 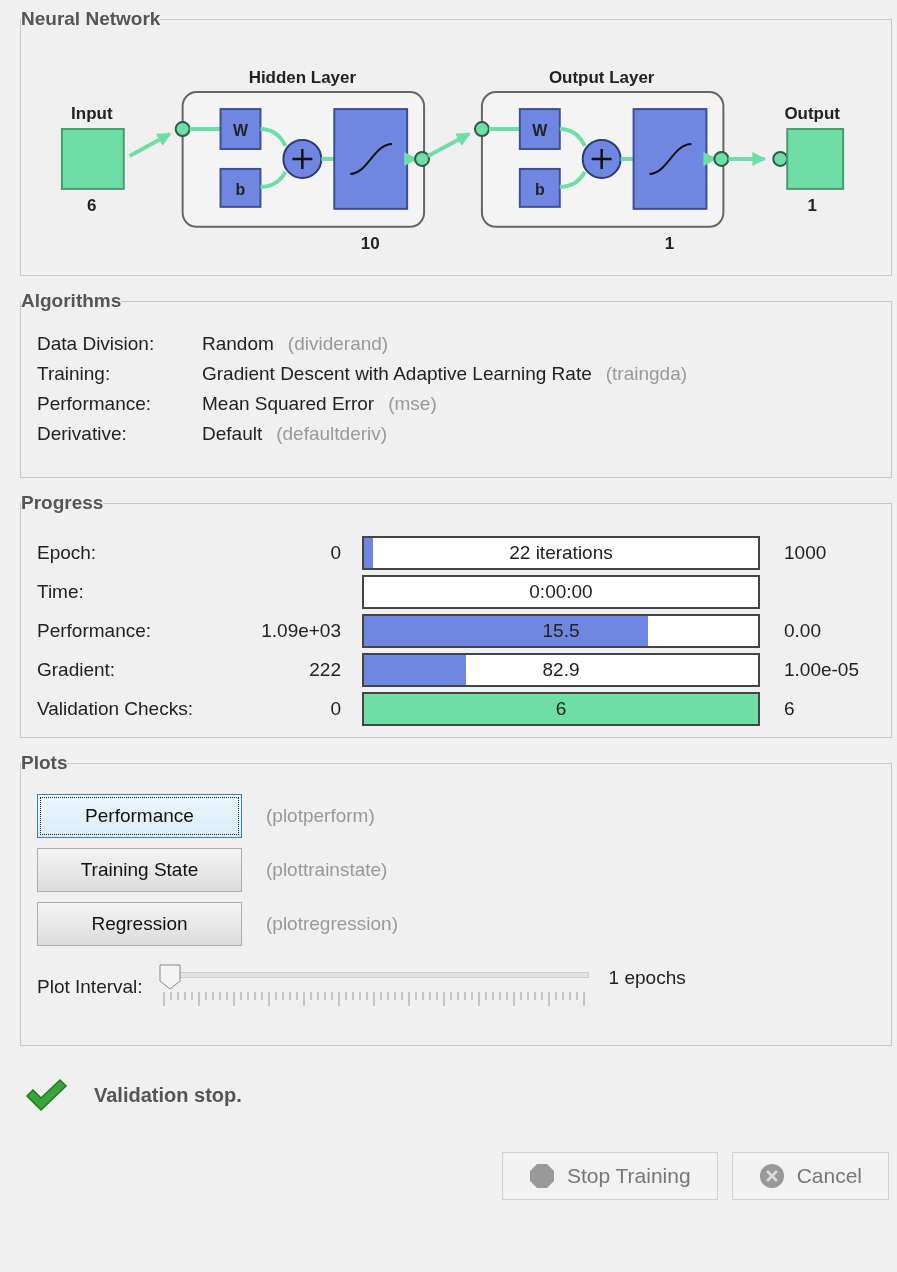 What do you see at coordinates (92, 205) in the screenshot?
I see `size-label: 6` at bounding box center [92, 205].